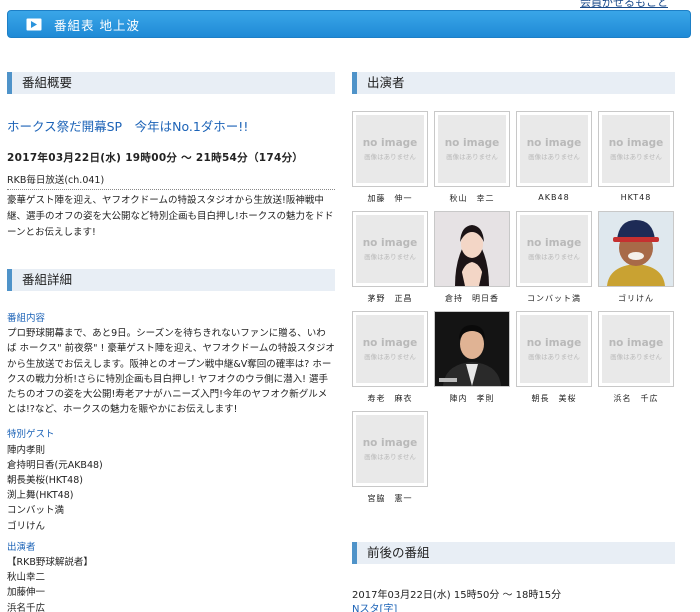  I want to click on performer-name: 倉持 明日香, so click(472, 298).